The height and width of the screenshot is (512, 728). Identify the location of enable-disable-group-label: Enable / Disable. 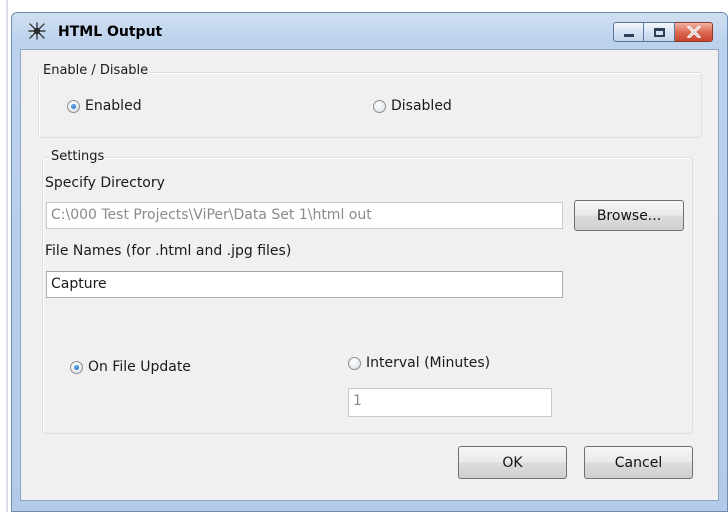
(96, 70).